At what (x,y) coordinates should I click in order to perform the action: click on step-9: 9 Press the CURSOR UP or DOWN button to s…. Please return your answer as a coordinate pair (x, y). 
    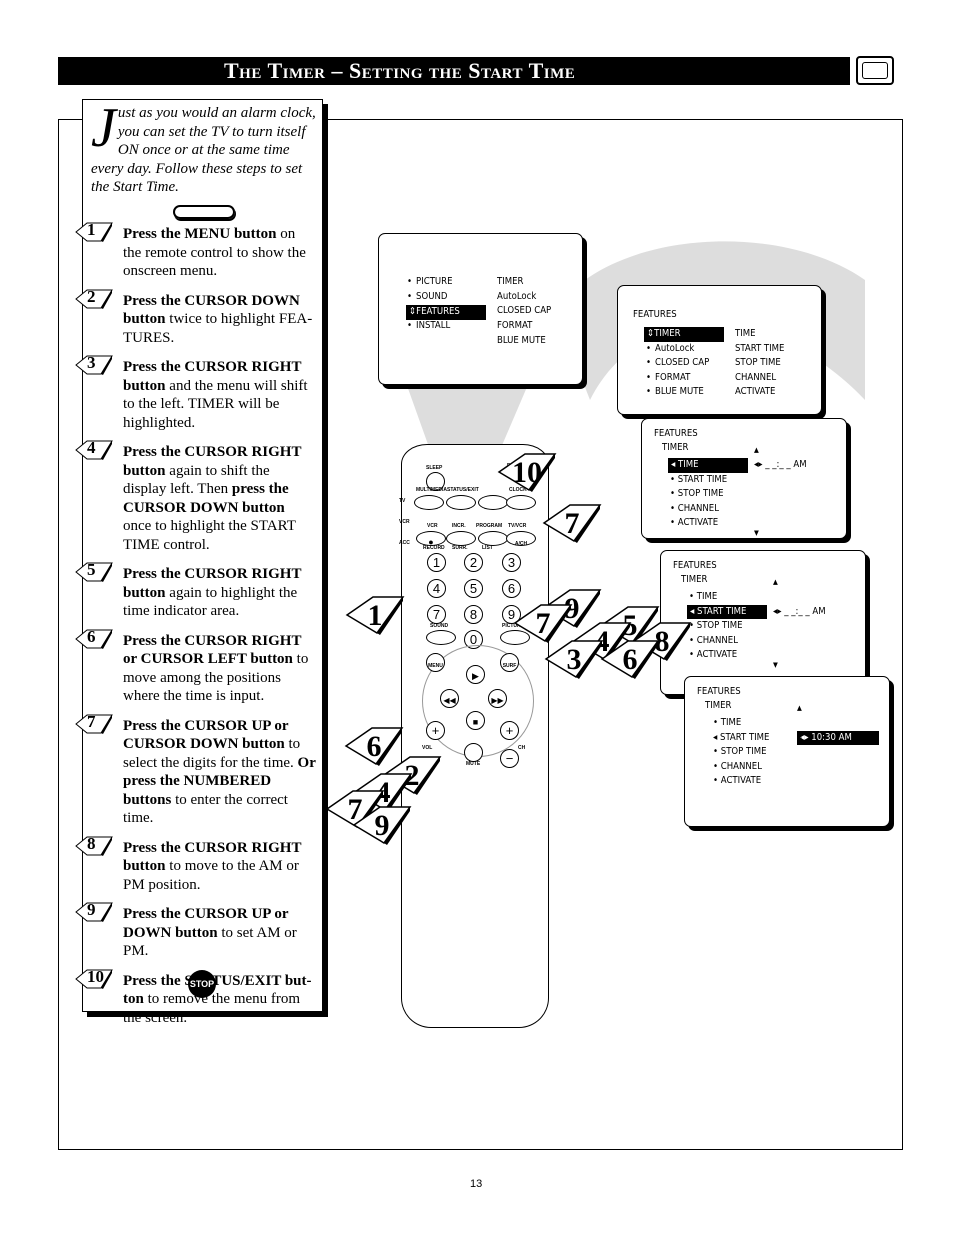
    Looking at the image, I should click on (195, 930).